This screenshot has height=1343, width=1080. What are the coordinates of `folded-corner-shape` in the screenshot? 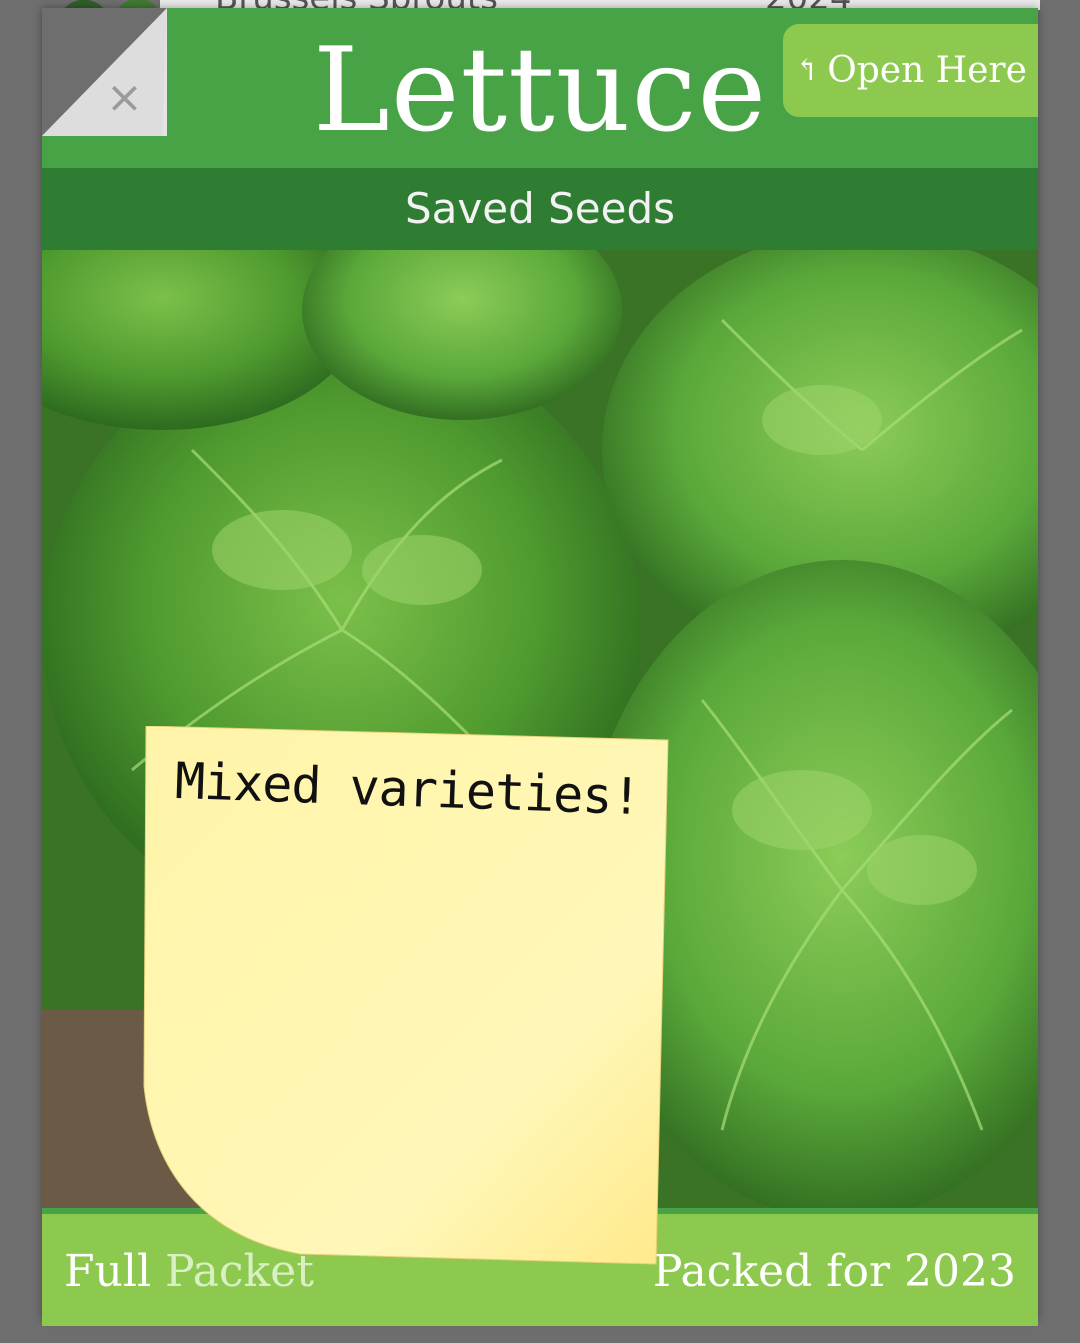 It's located at (104, 72).